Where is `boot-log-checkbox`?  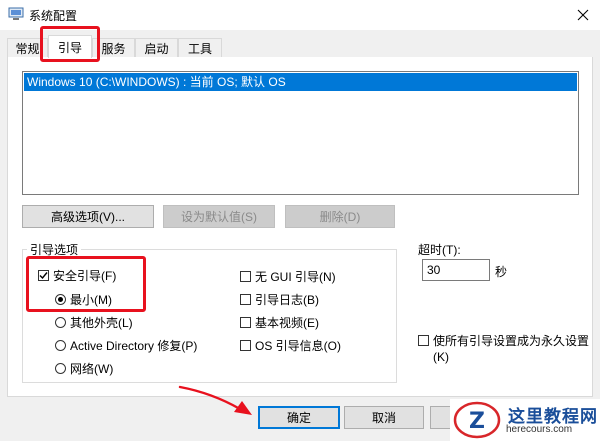 boot-log-checkbox is located at coordinates (245, 299).